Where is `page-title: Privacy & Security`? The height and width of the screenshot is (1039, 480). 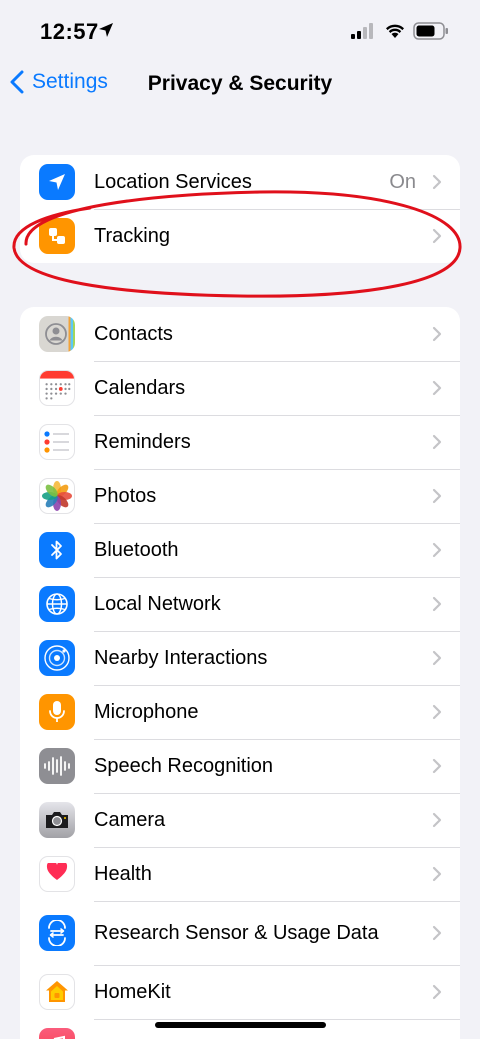
page-title: Privacy & Security is located at coordinates (240, 83).